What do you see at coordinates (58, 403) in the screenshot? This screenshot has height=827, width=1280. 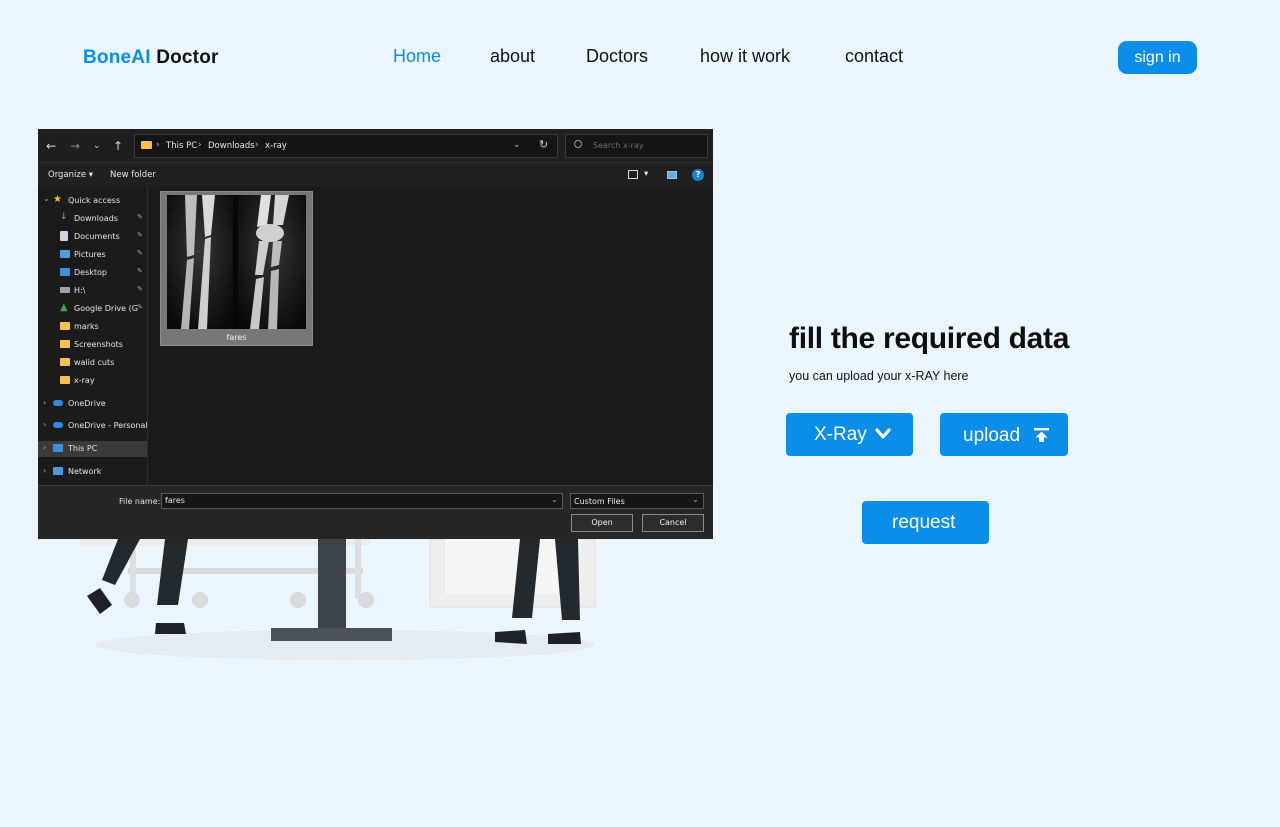 I see `onedrive-cloud-icon` at bounding box center [58, 403].